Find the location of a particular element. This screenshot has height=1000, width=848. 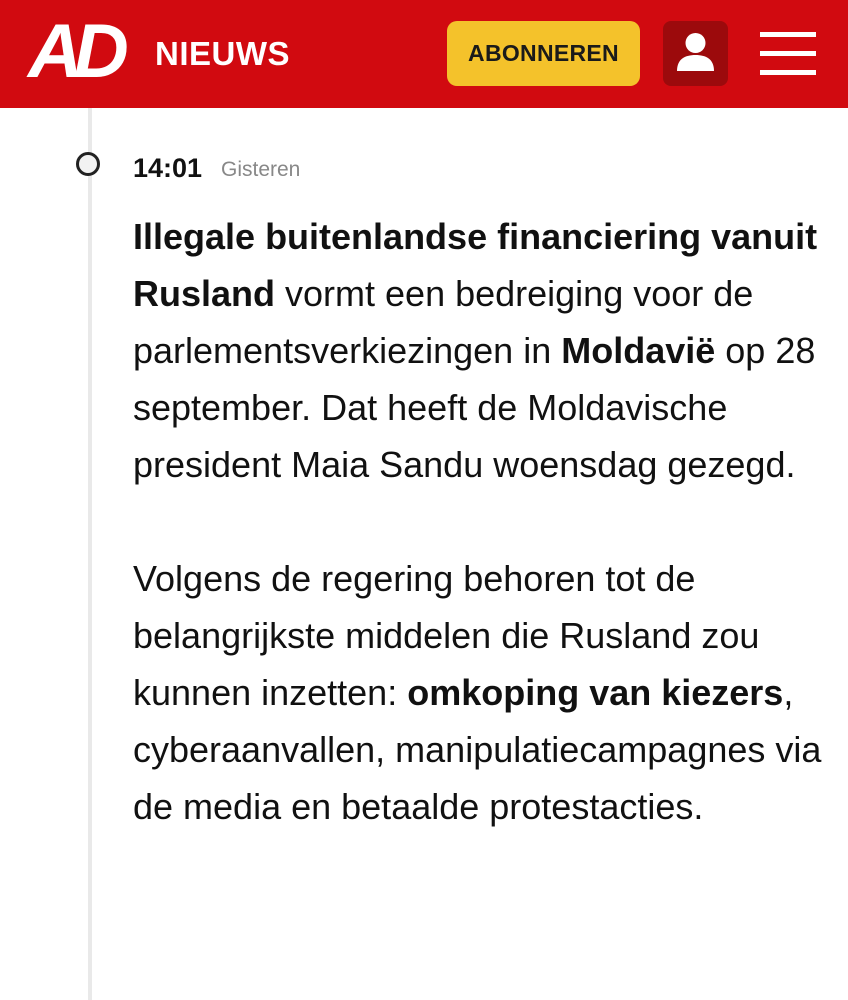

user-icon is located at coordinates (695, 52).